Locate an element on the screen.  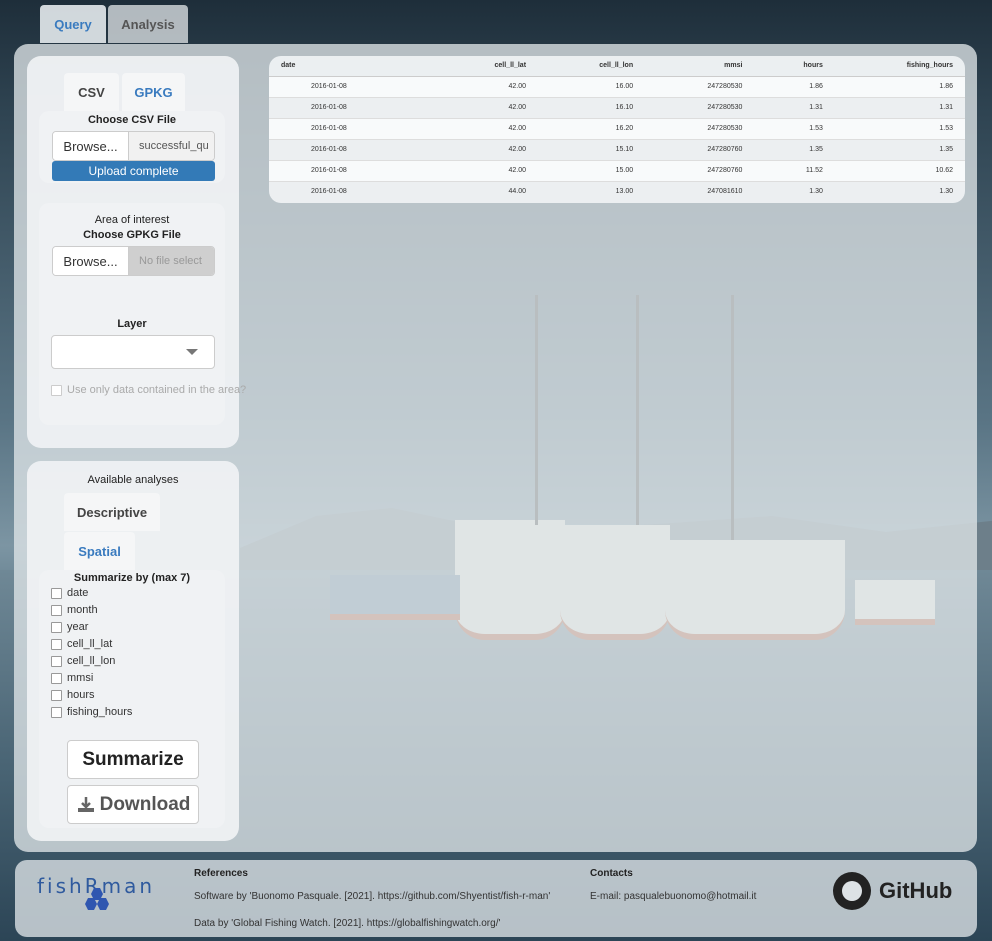
table-cell: 1.30 is located at coordinates (794, 191).